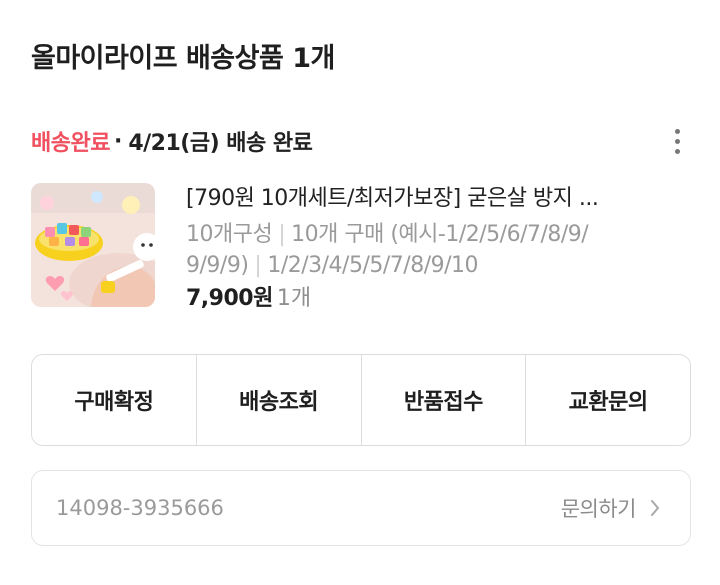 The image size is (720, 585). Describe the element at coordinates (608, 400) in the screenshot. I see `exchange-inquiry-button: 교환문의` at that location.